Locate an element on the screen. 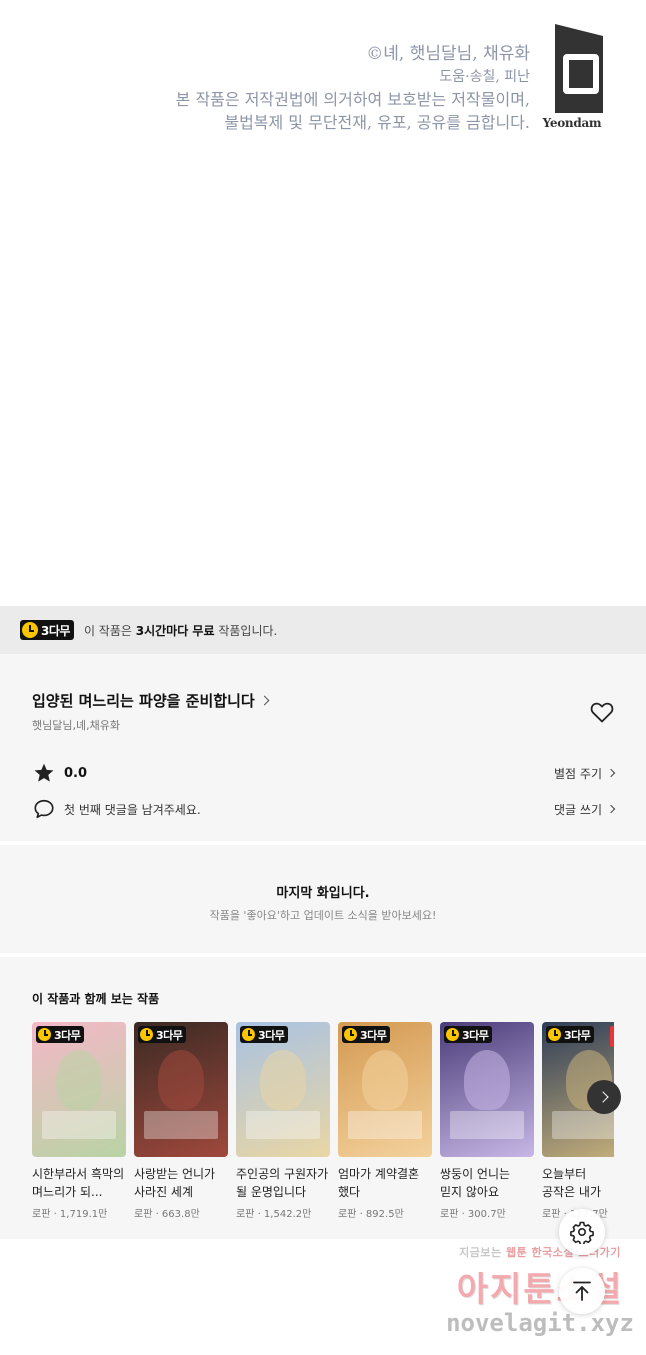 The width and height of the screenshot is (646, 1355). recommendation-meta: 로판 · 1,542.2만 is located at coordinates (274, 1214).